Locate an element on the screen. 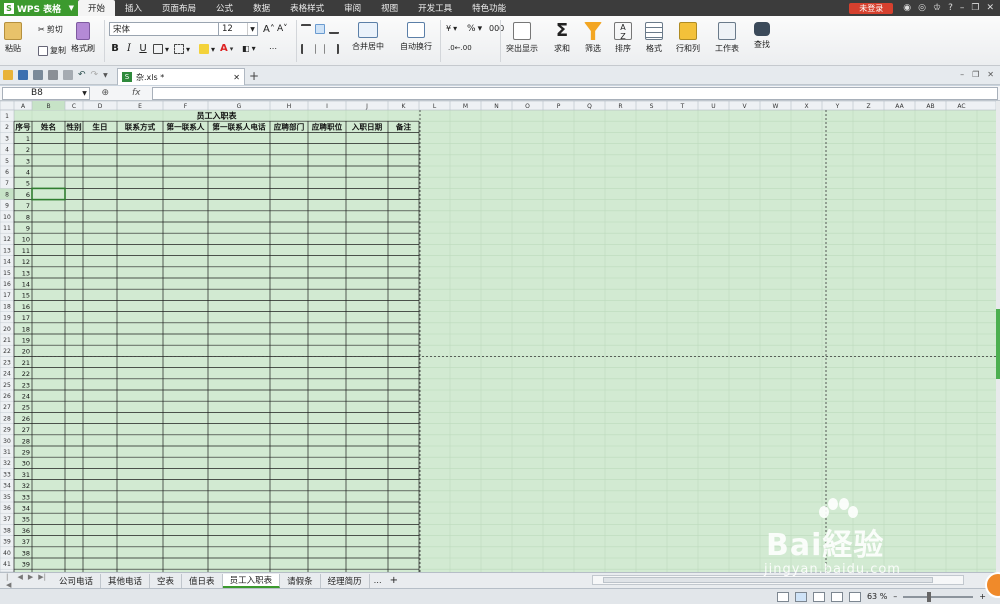 This screenshot has height=604, width=1000. print-icon is located at coordinates (53, 75).